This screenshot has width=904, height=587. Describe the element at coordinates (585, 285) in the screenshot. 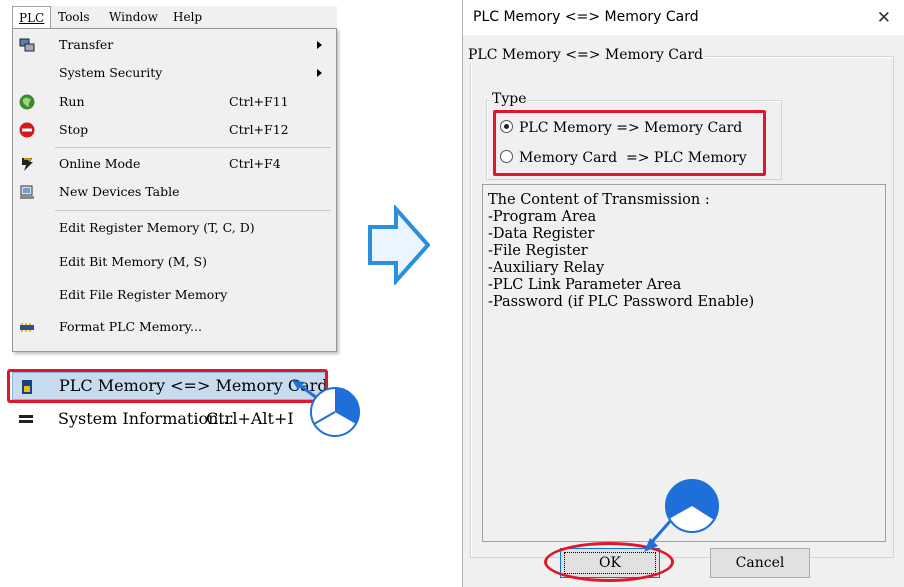

I see `content-line: -PLC Link Parameter Area` at that location.